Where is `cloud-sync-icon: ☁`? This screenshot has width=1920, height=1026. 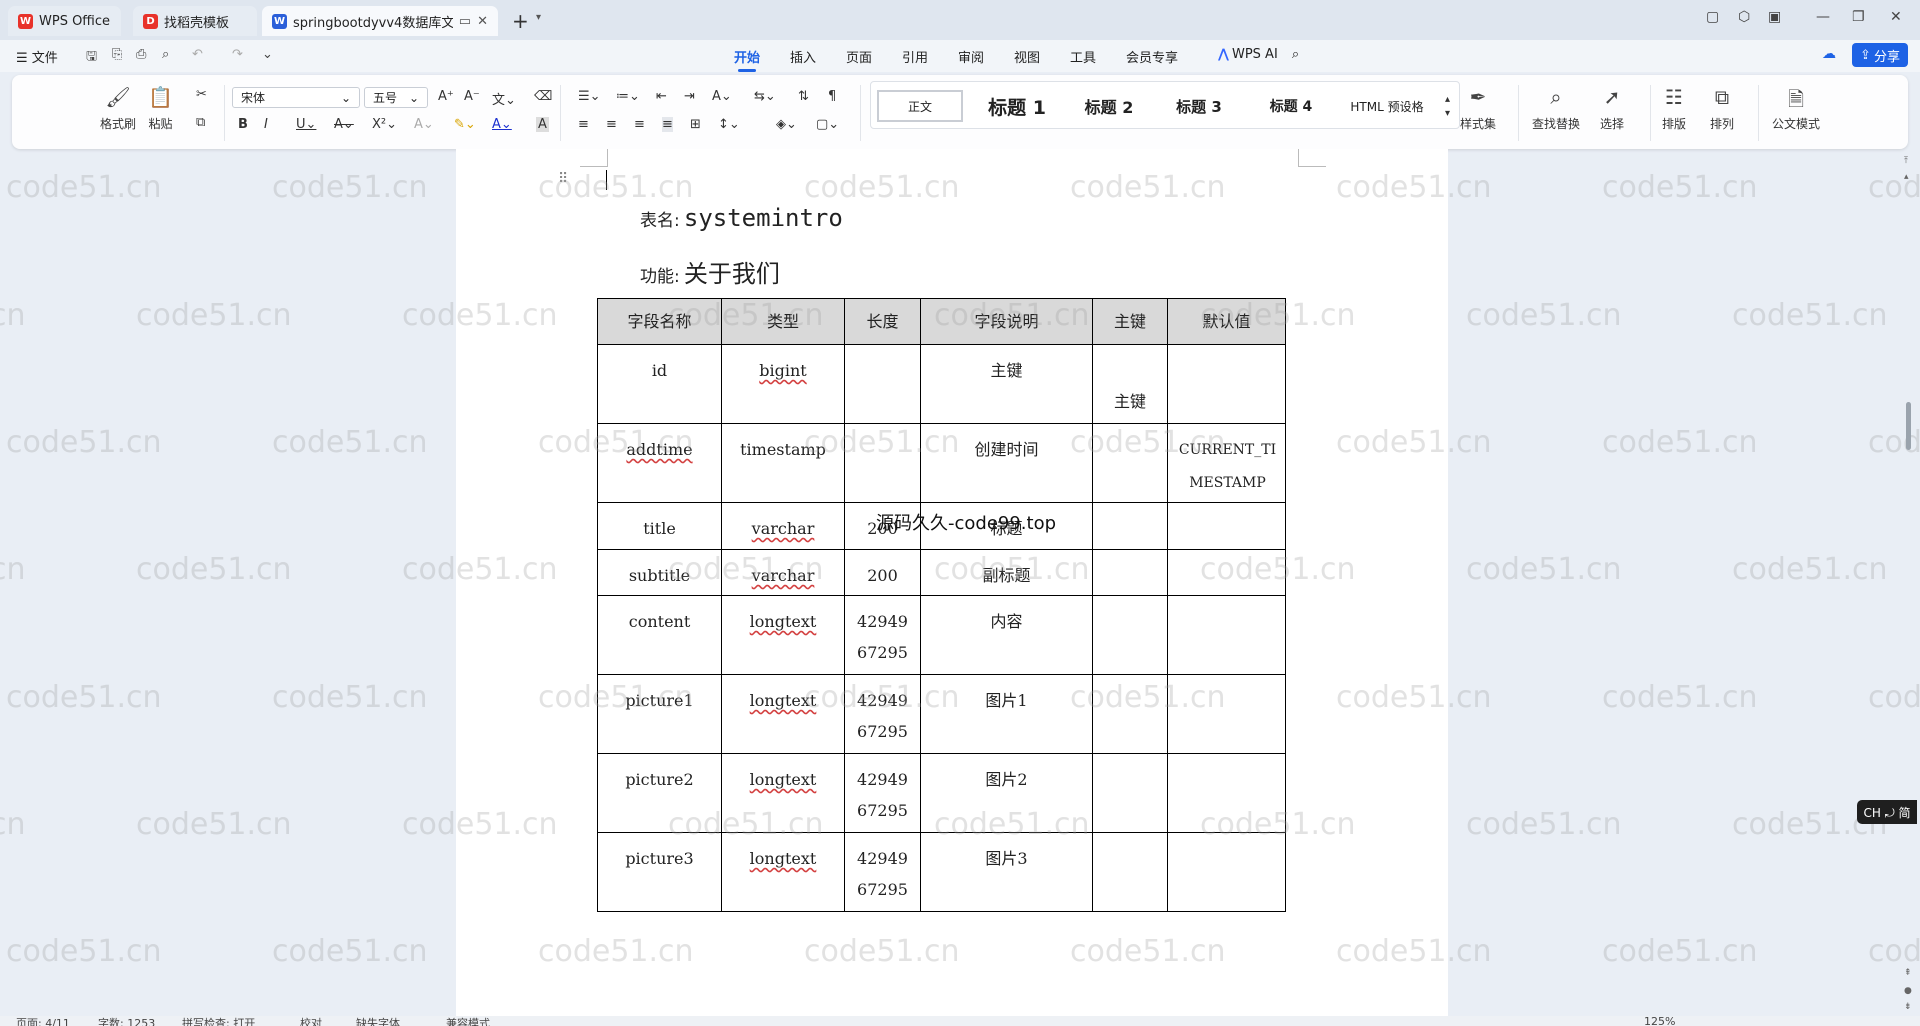 cloud-sync-icon: ☁ is located at coordinates (1829, 54).